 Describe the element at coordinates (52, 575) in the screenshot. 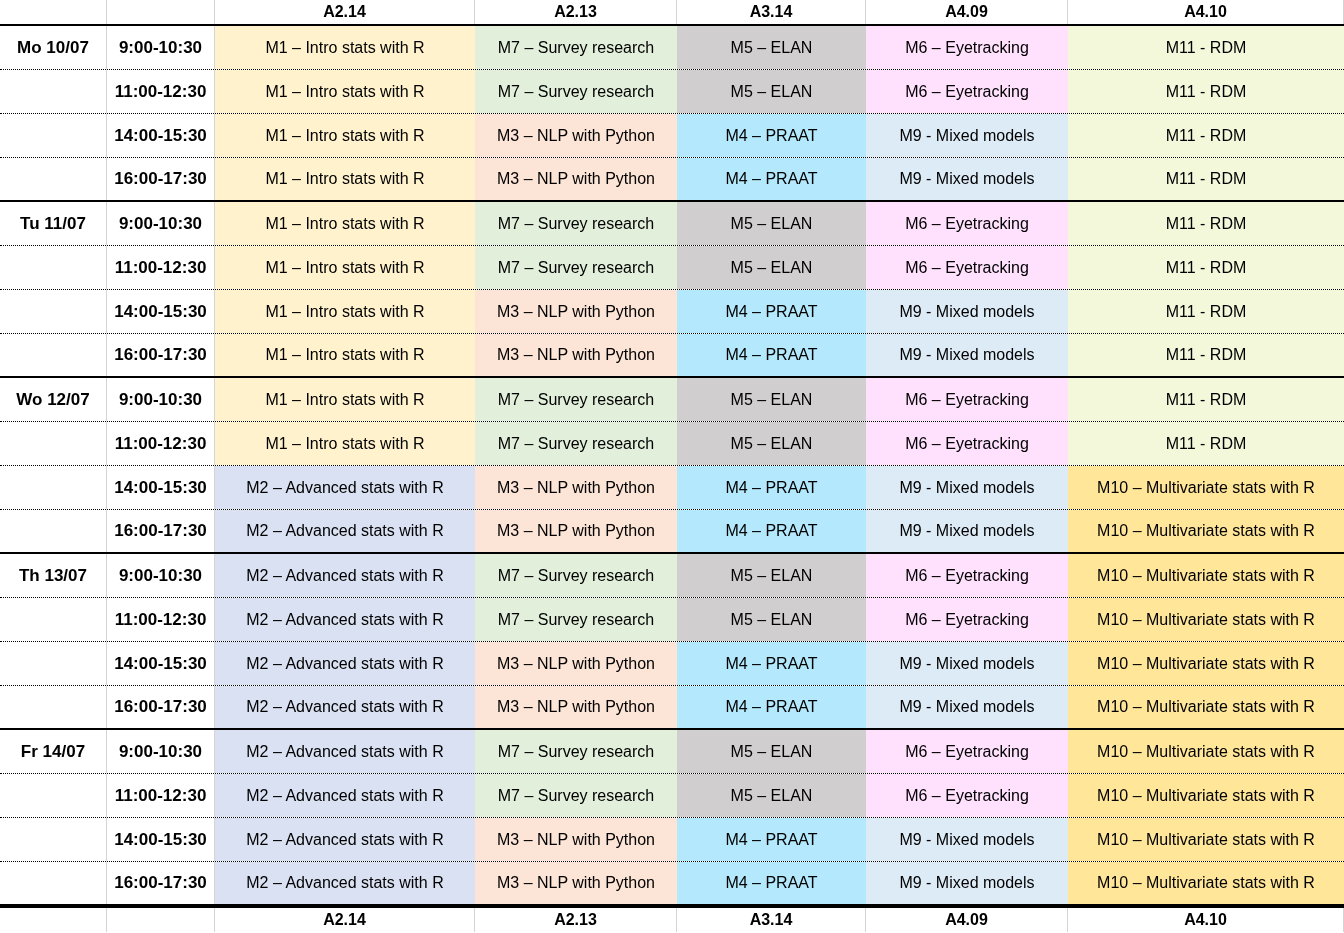

I see `day-label: Th 13/07` at that location.